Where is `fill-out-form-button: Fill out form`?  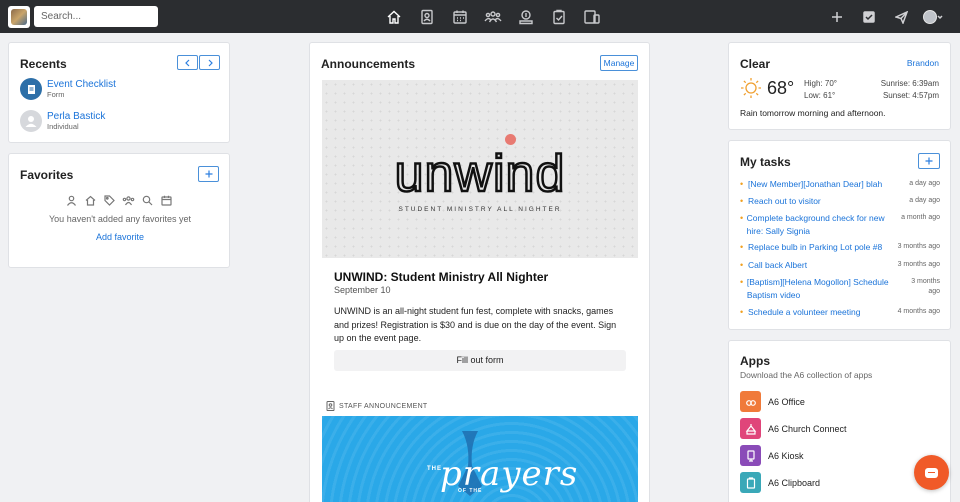
fill-out-form-button: Fill out form is located at coordinates (480, 360).